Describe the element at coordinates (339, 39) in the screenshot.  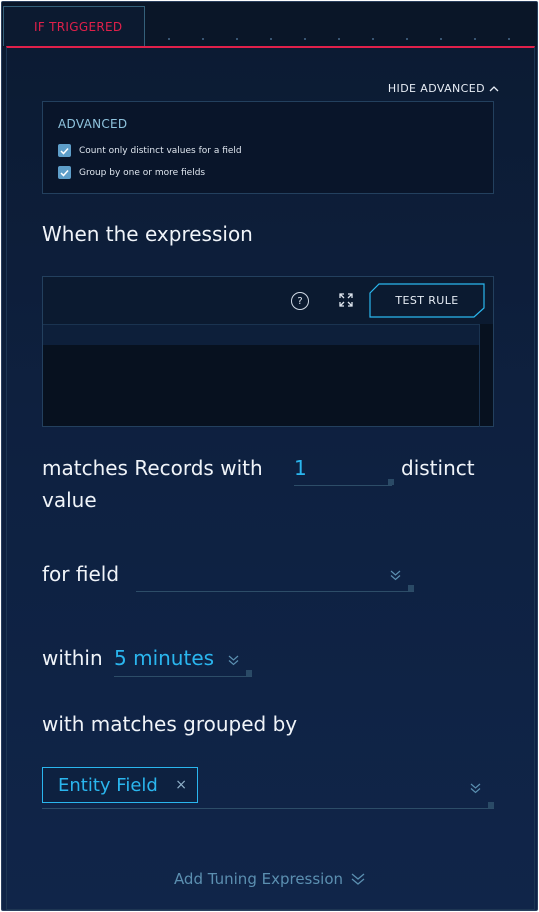
I see `tab-bar-divider` at that location.